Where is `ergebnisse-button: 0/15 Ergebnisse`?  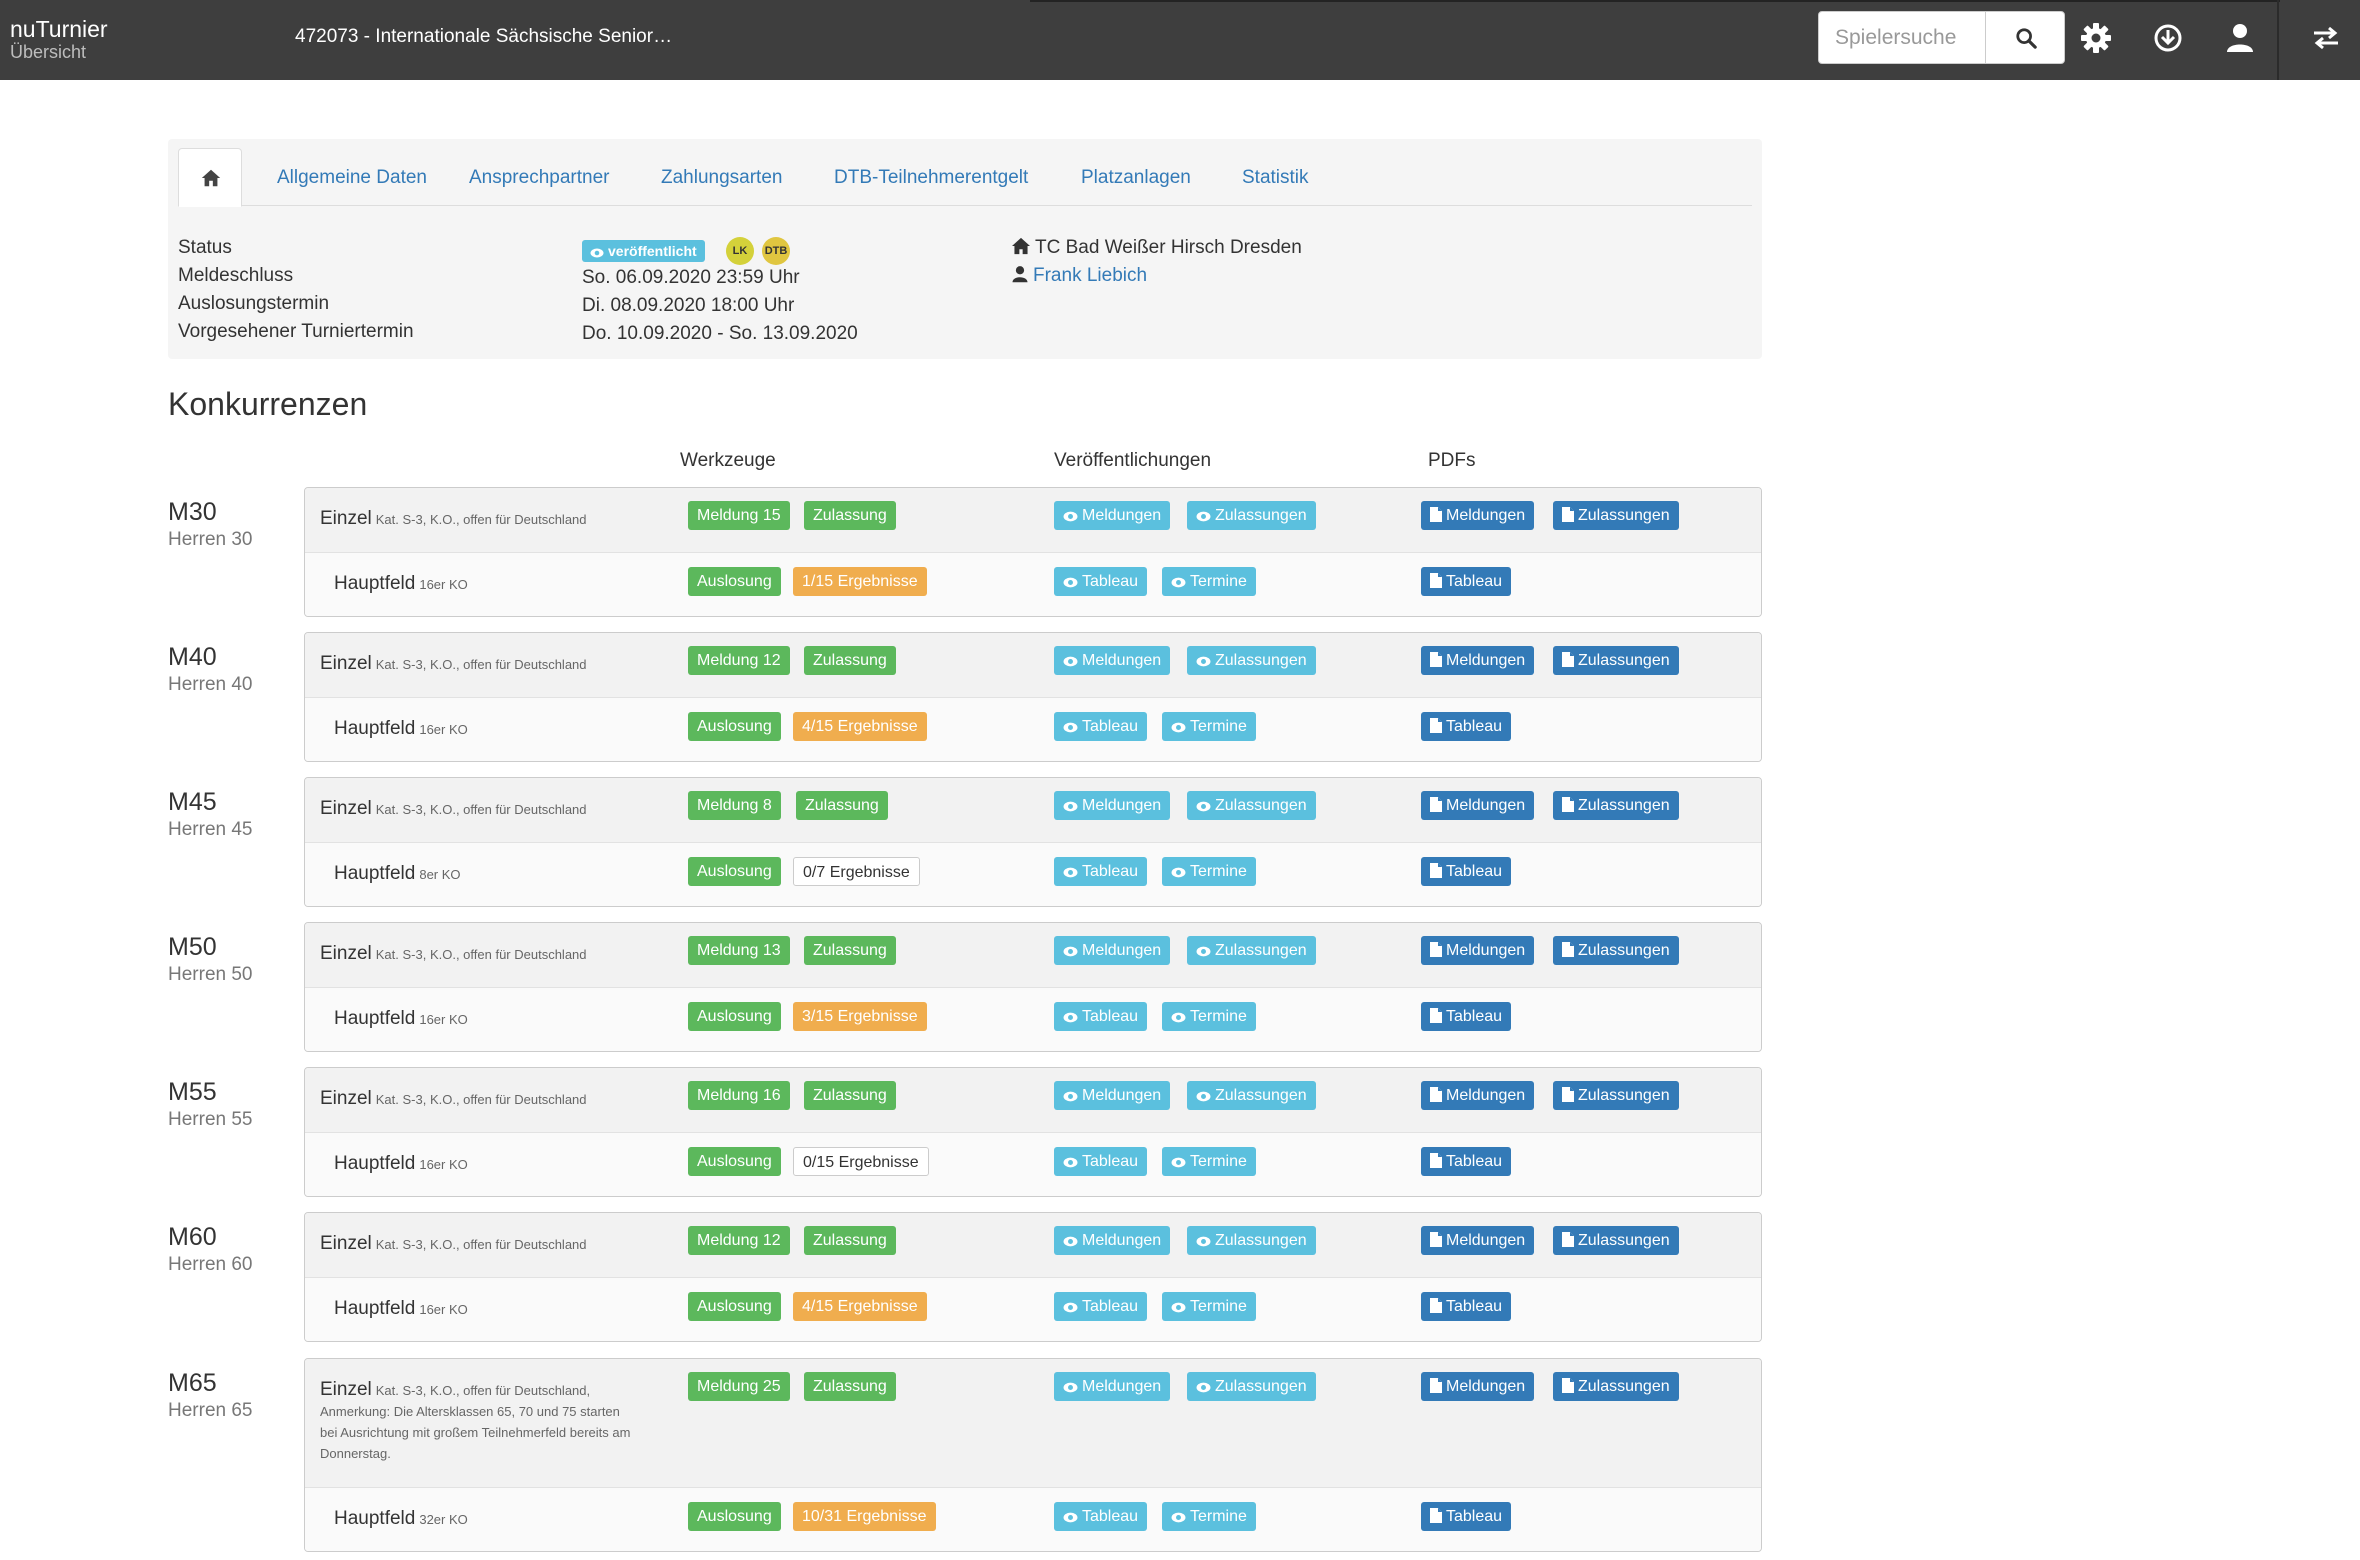 ergebnisse-button: 0/15 Ergebnisse is located at coordinates (861, 1161).